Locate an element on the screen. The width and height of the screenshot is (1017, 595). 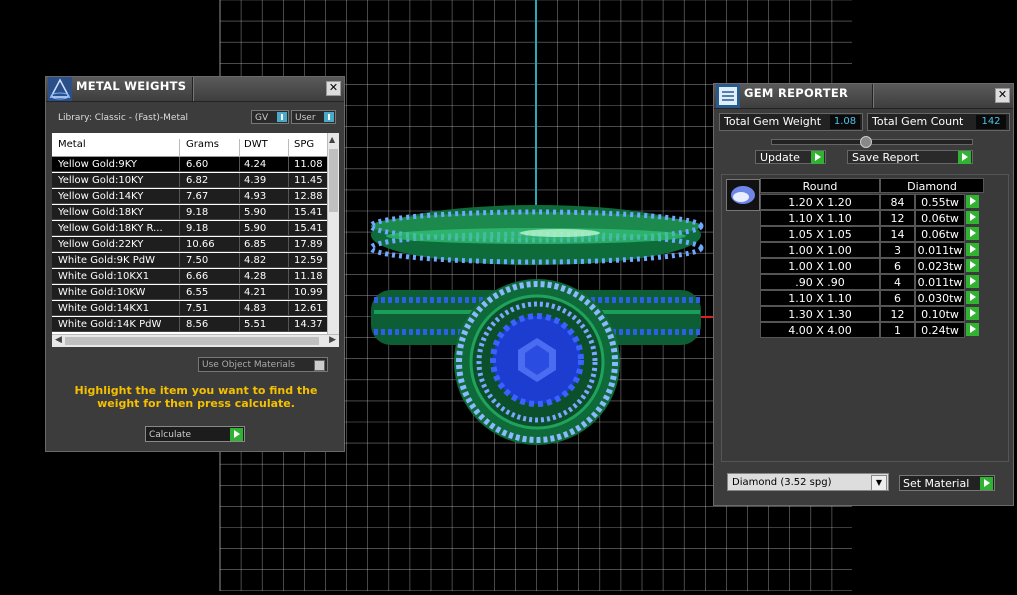
table-row: Yellow Gold:22KY 10.66 6.85 17.89 is located at coordinates (190, 244).